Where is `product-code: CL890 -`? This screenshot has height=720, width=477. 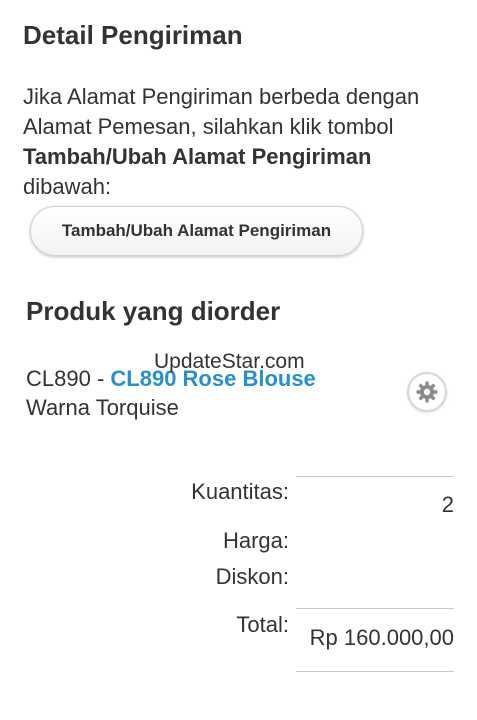
product-code: CL890 - is located at coordinates (68, 378).